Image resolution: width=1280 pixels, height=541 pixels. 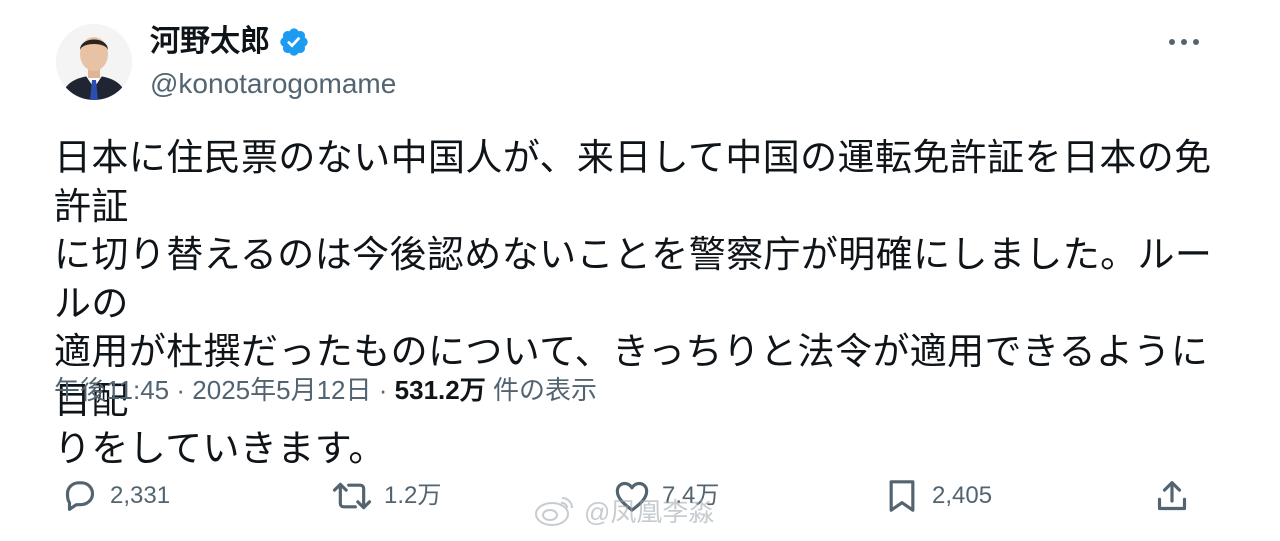 What do you see at coordinates (440, 390) in the screenshot?
I see `views-count: 531.2万` at bounding box center [440, 390].